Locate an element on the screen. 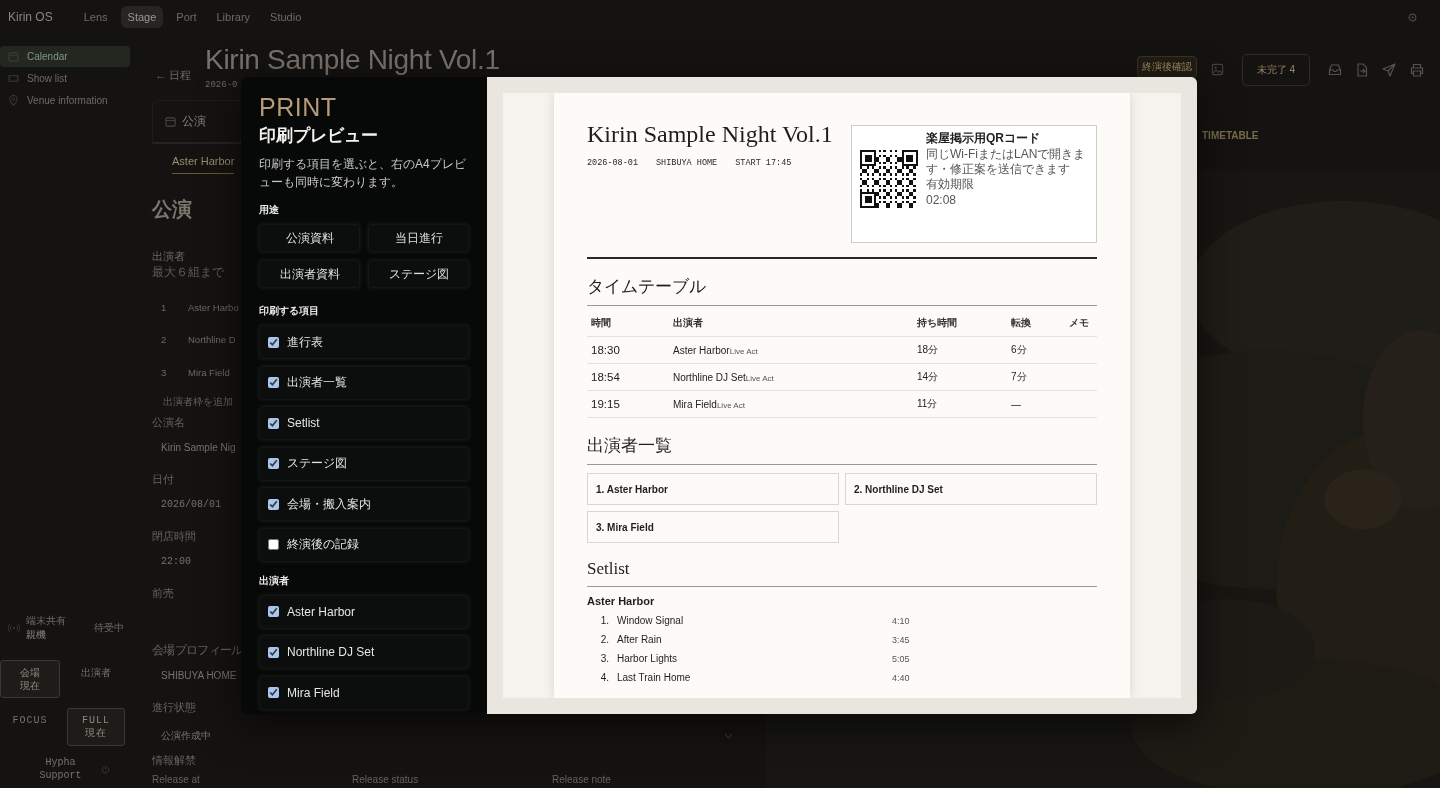 This screenshot has height=788, width=1440. song-title: Window Signal is located at coordinates (651, 620).